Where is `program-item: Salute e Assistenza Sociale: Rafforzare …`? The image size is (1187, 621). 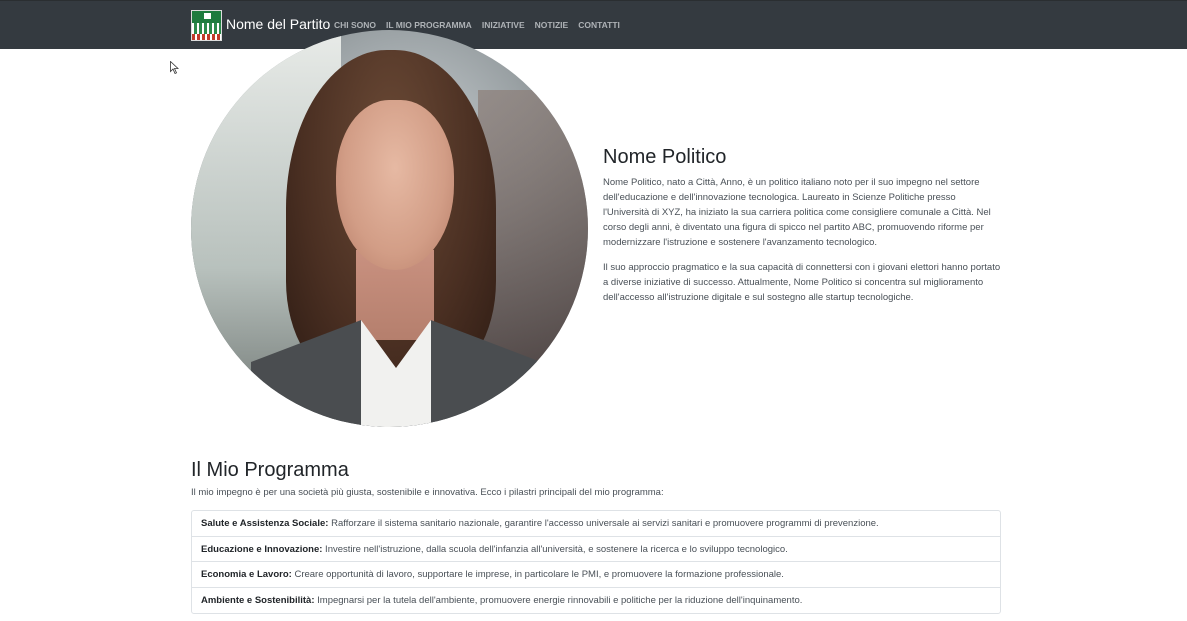 program-item: Salute e Assistenza Sociale: Rafforzare … is located at coordinates (596, 524).